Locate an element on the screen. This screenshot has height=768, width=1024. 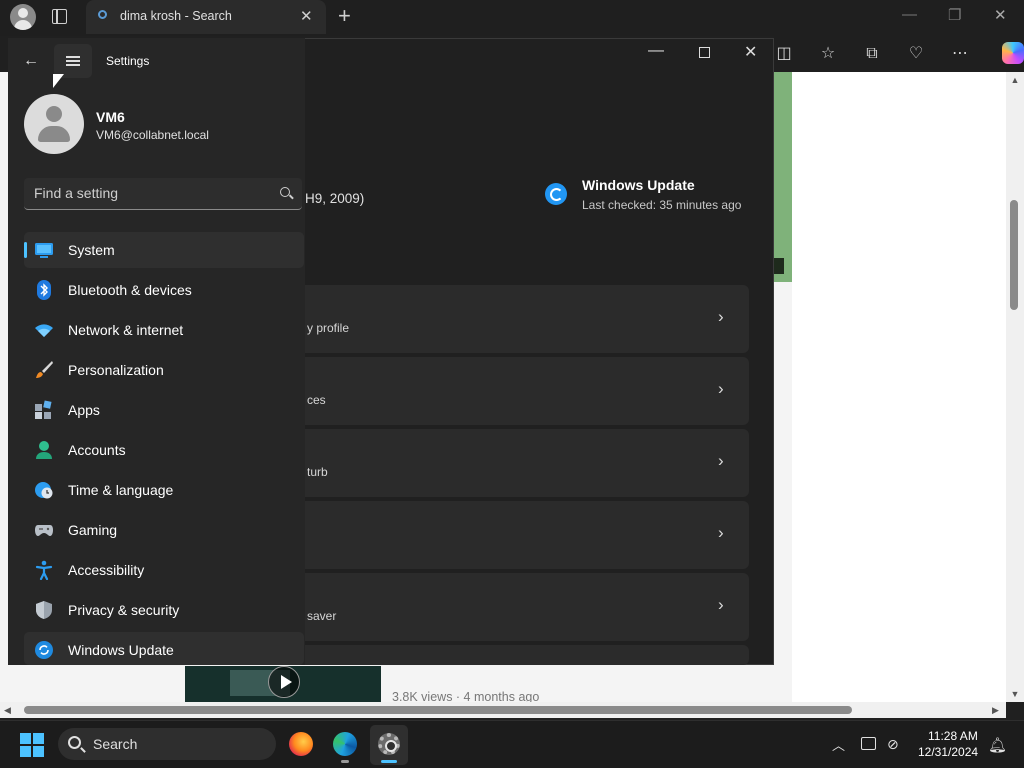
firefox-icon is located at coordinates (301, 744).